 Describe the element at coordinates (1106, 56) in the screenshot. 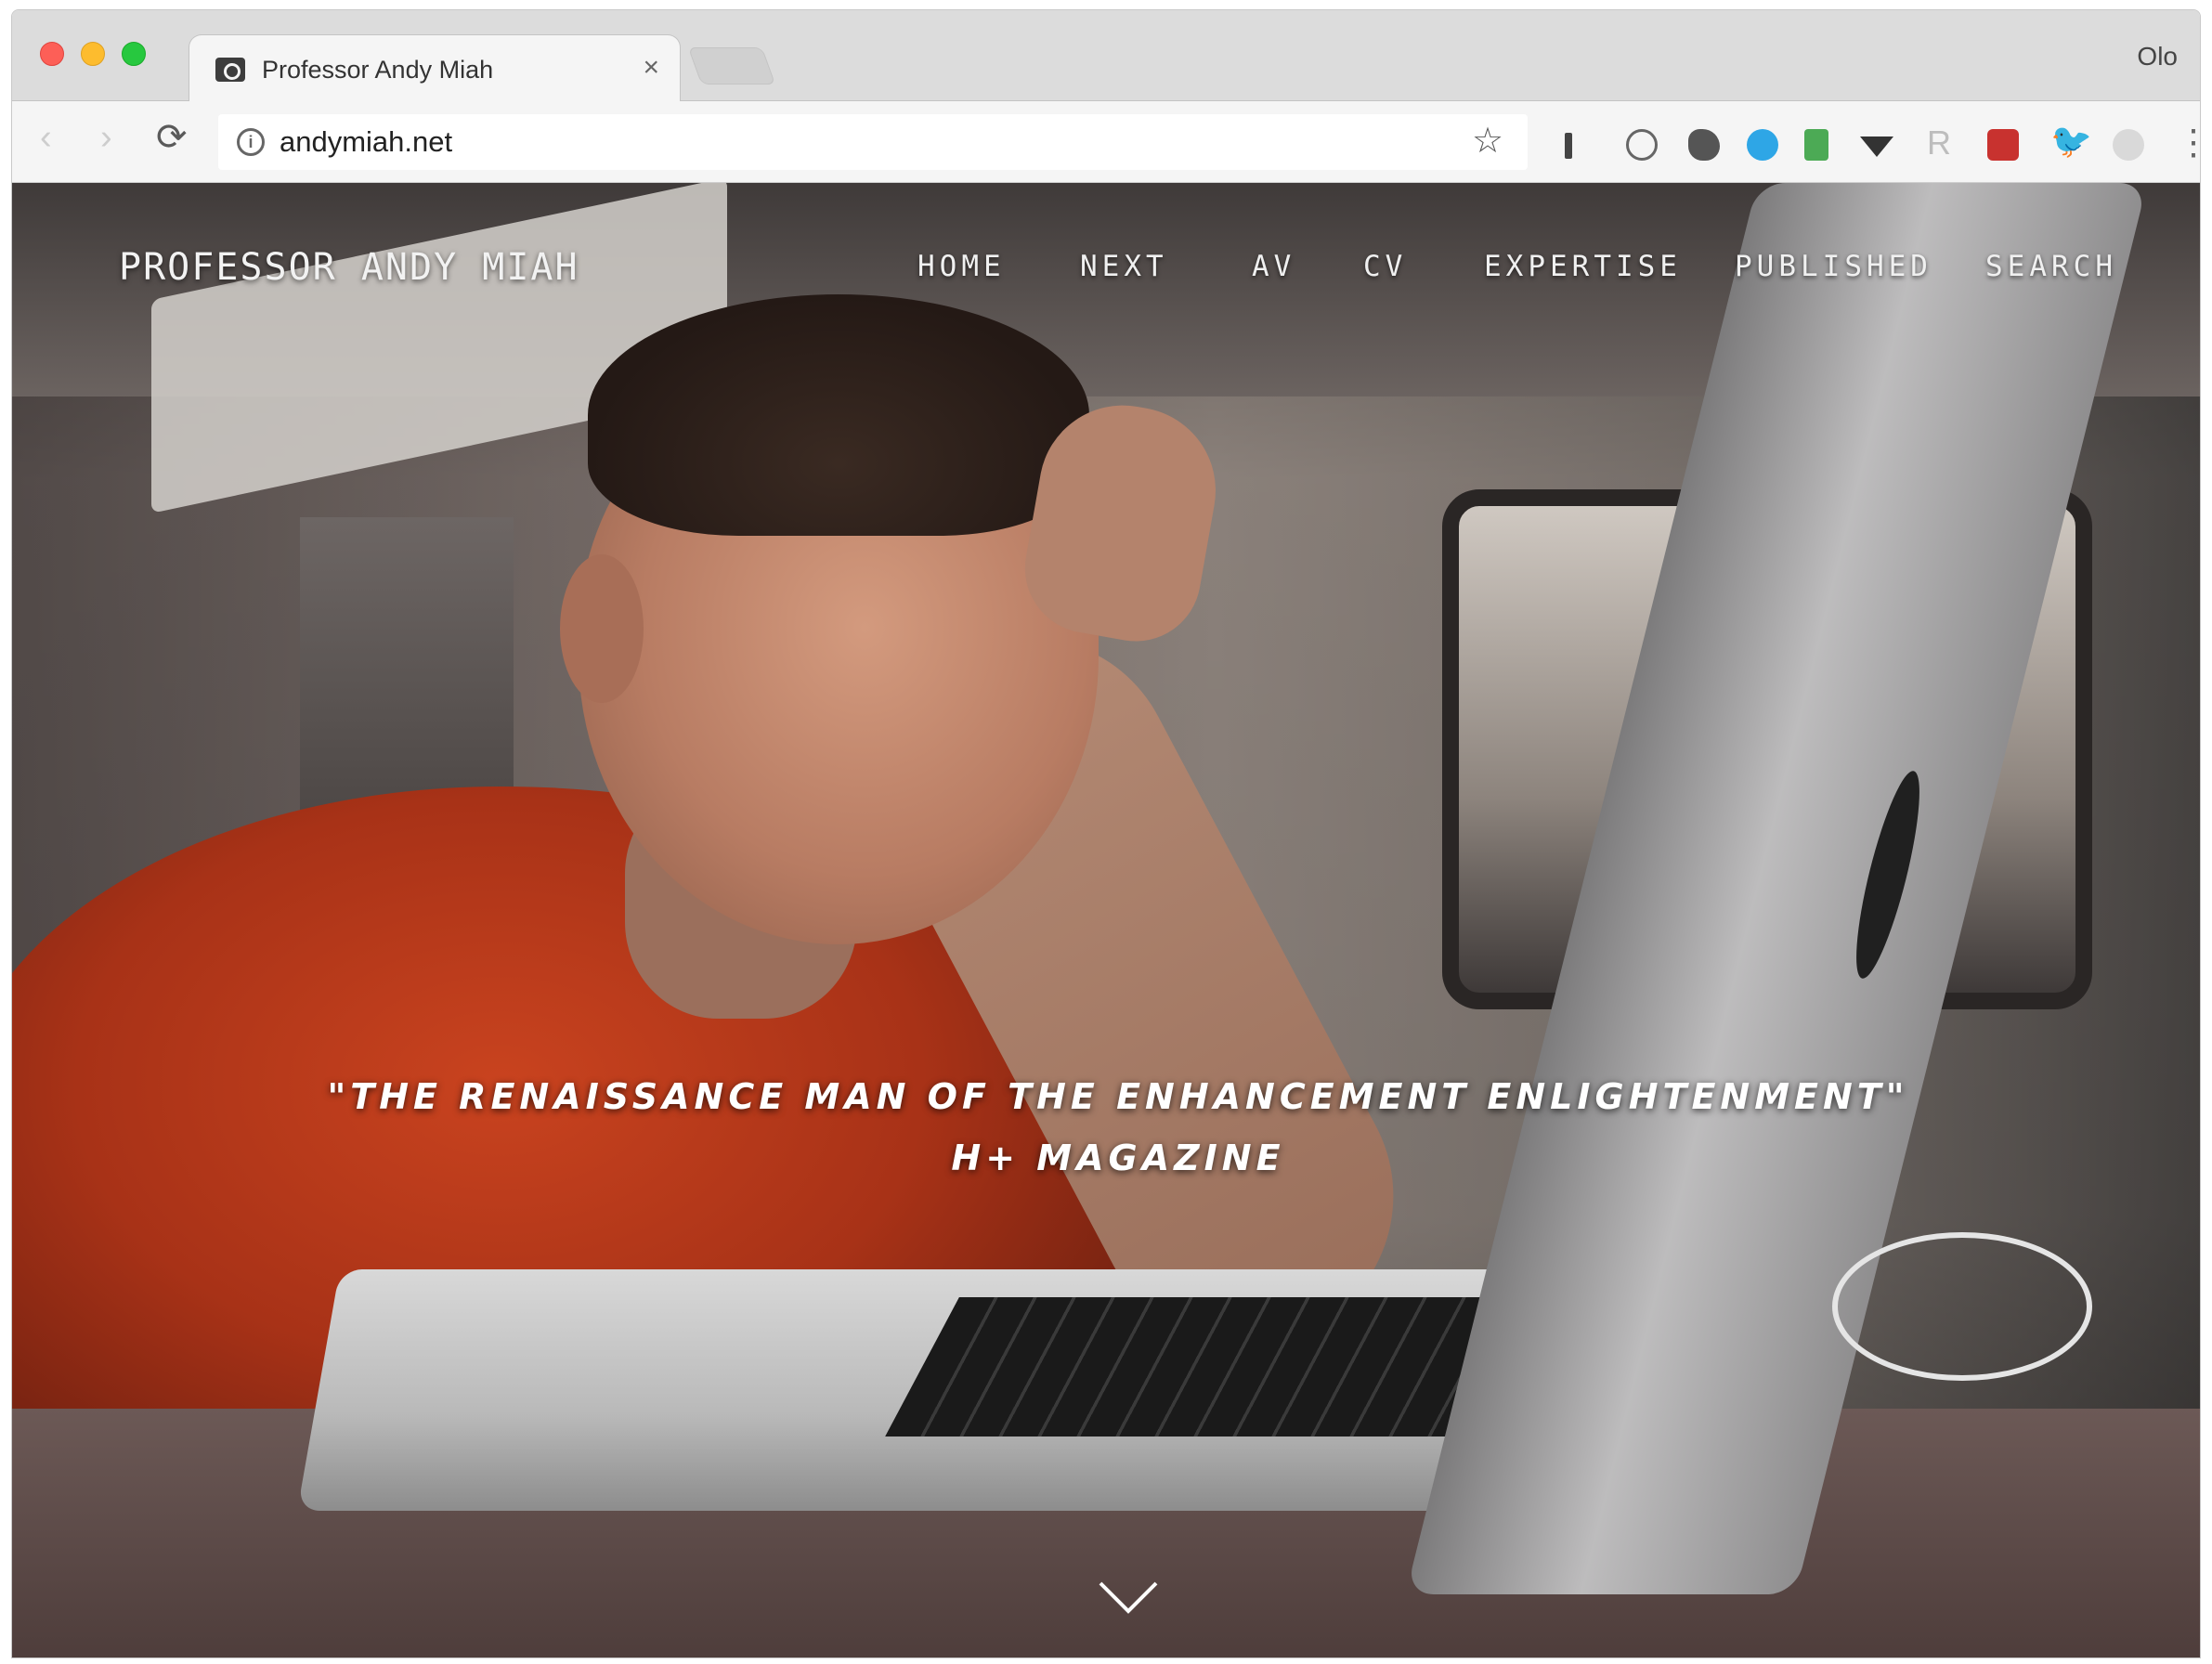

I see `tab-strip: Professor Andy Miah × Olo` at that location.